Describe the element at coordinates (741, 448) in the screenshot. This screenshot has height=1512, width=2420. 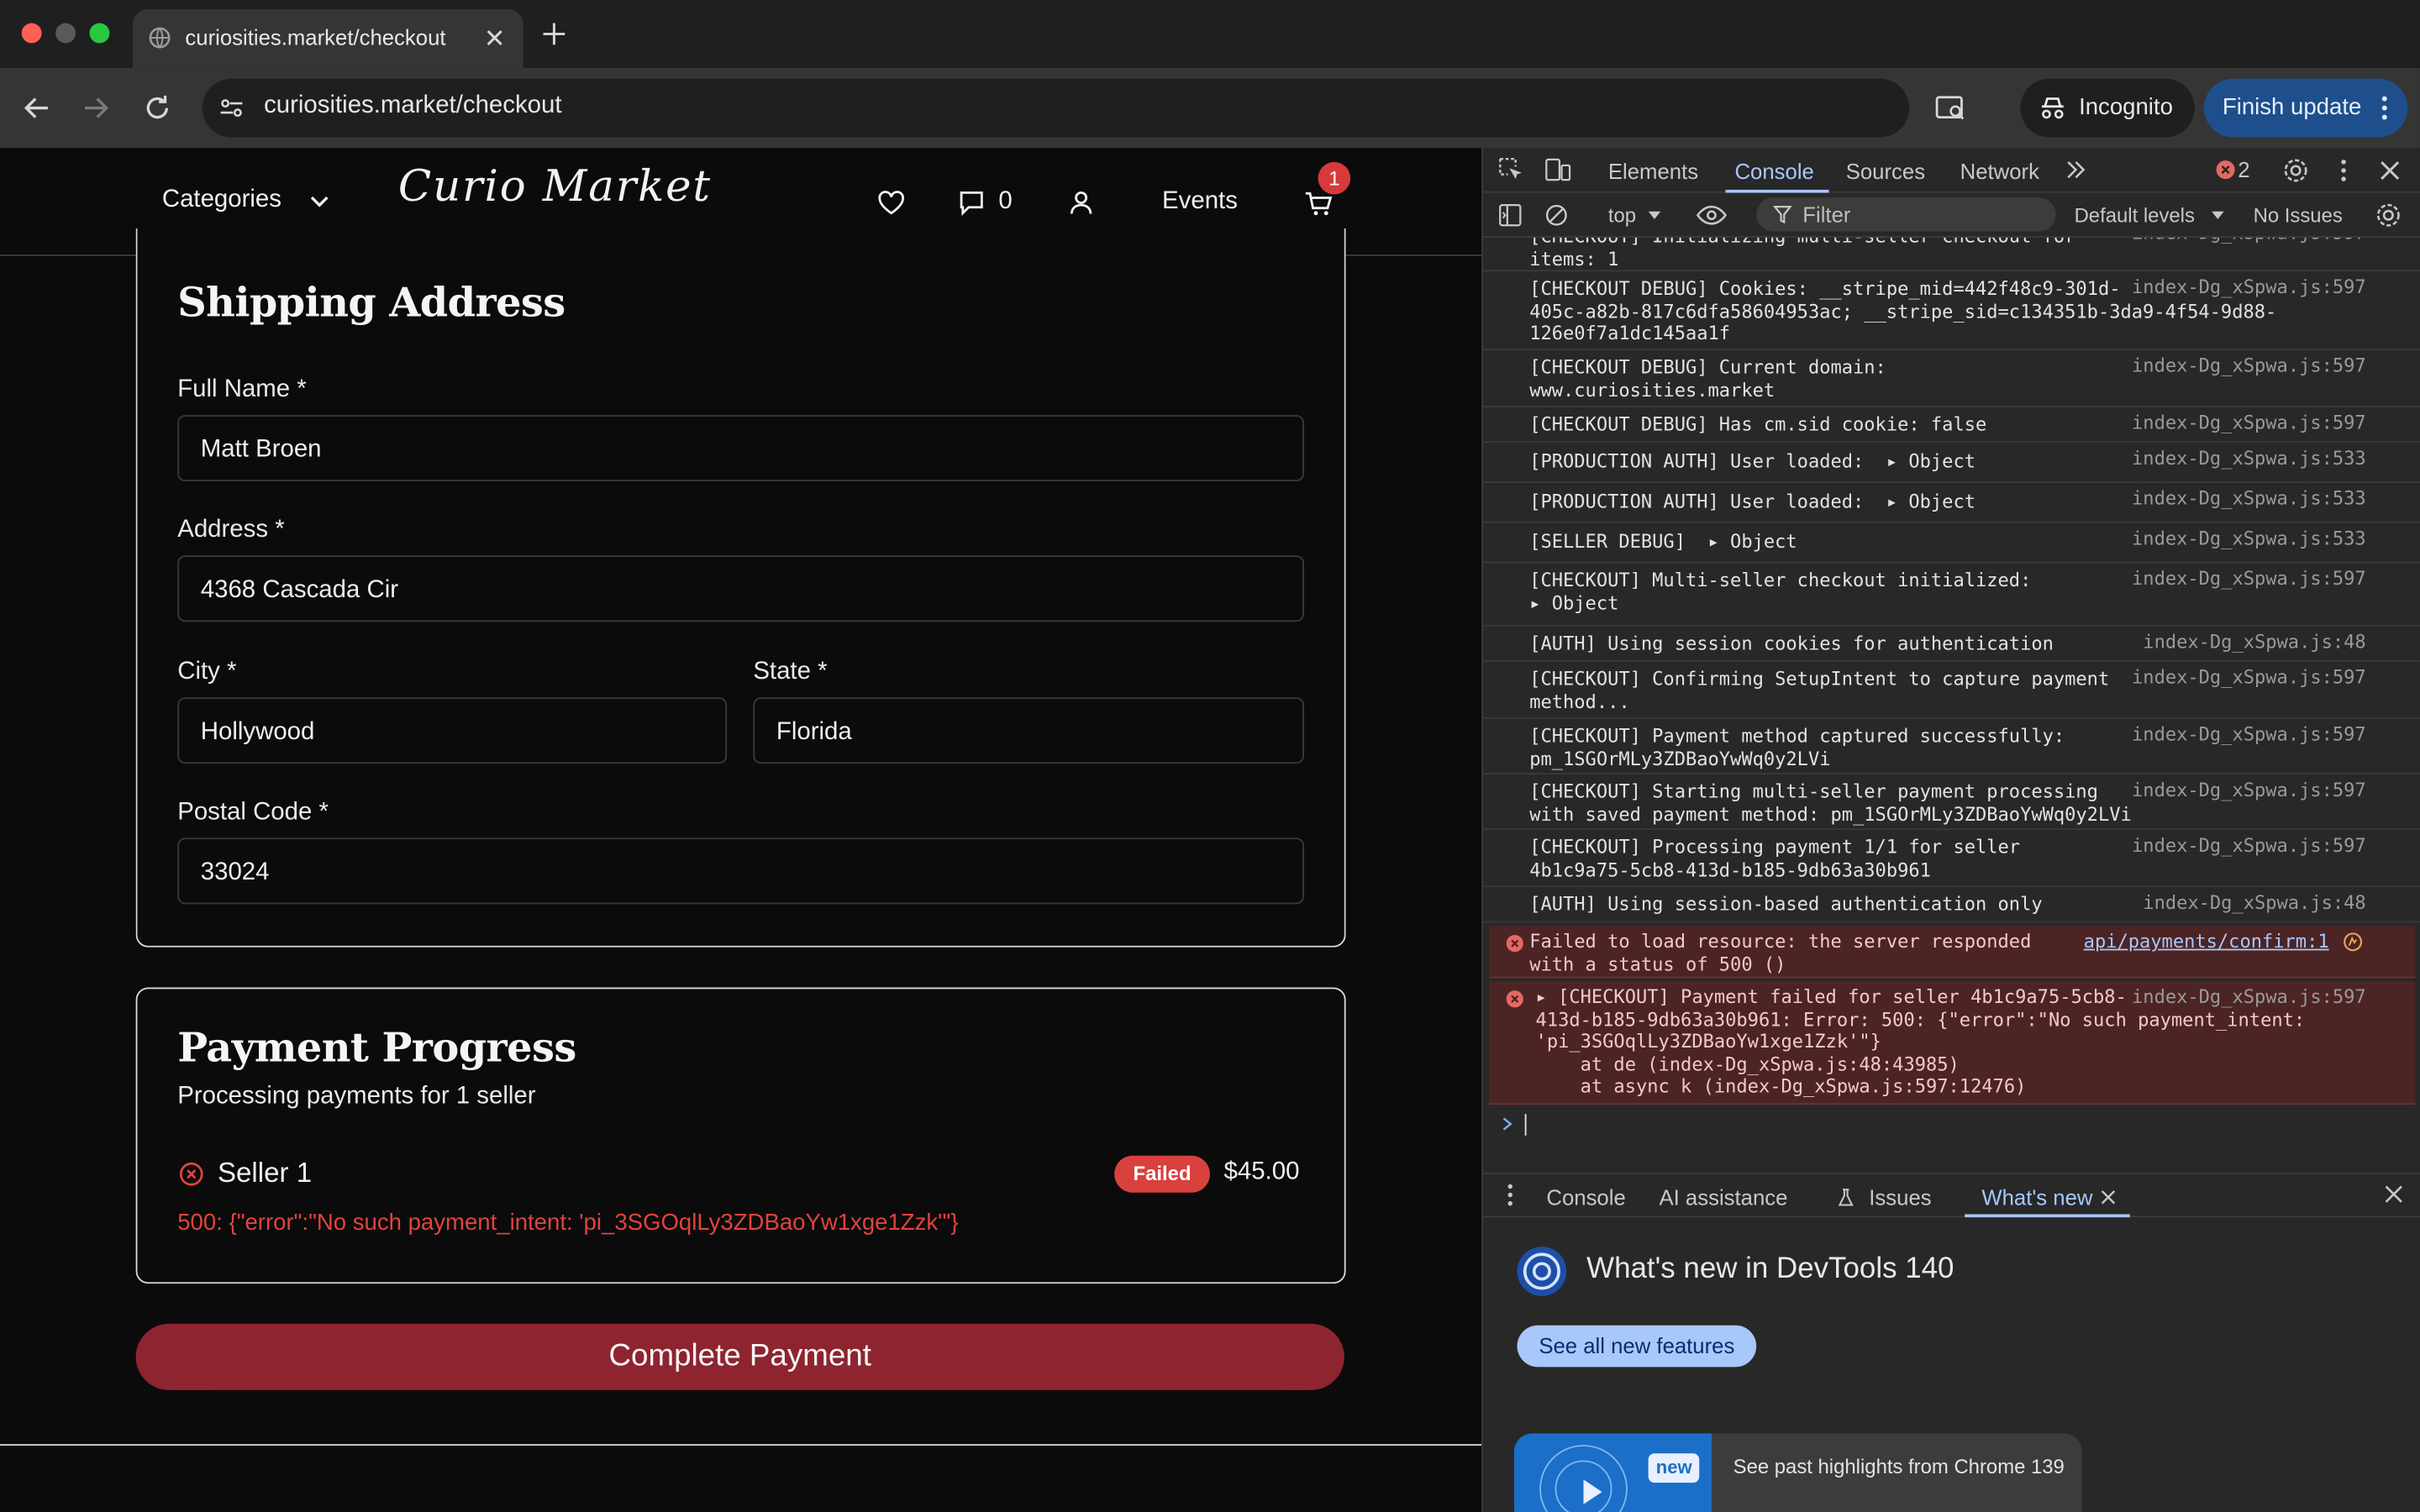
I see `full-name-field: Matt Broen` at that location.